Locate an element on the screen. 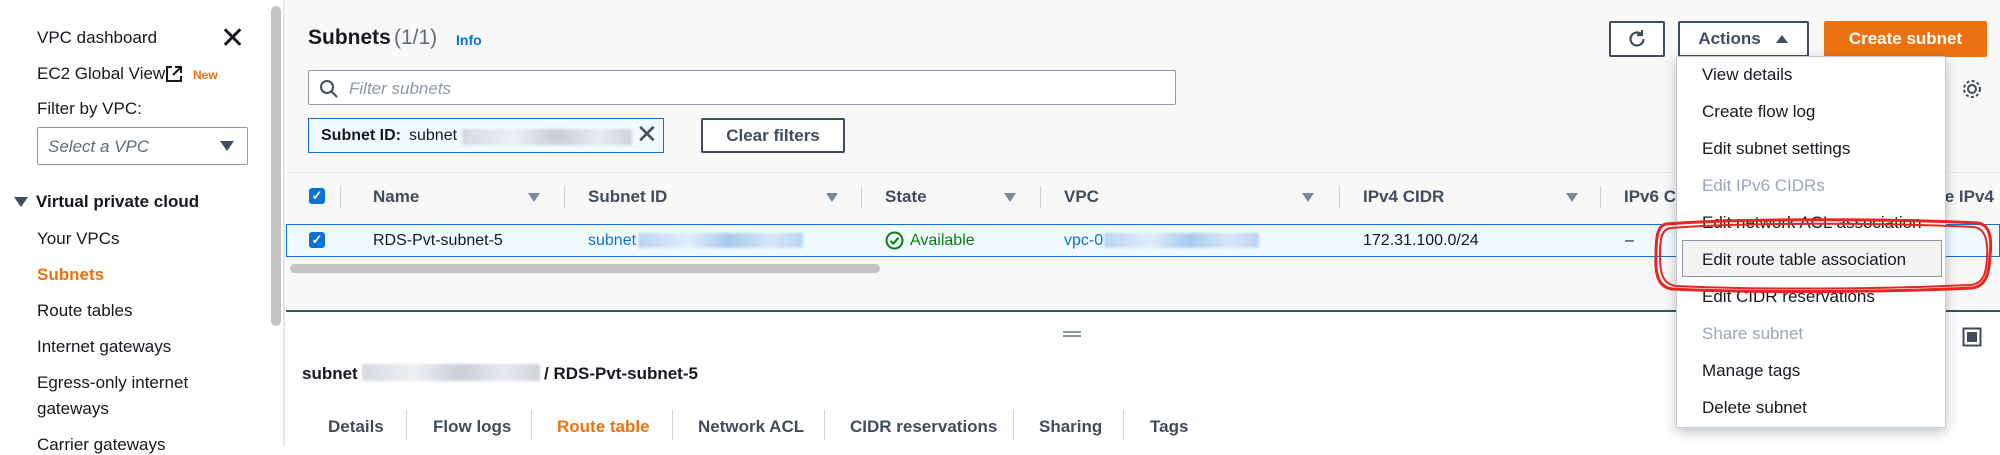  menu-item-create-flow-log: Create flow log is located at coordinates (1758, 112).